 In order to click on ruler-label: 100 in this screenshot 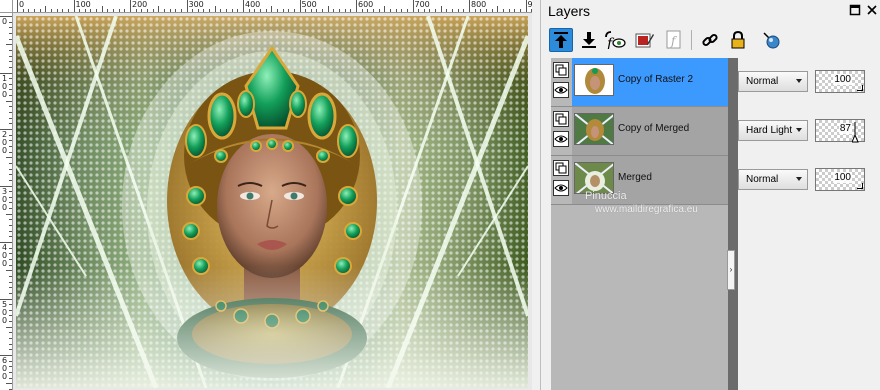, I will do `click(83, 4)`.